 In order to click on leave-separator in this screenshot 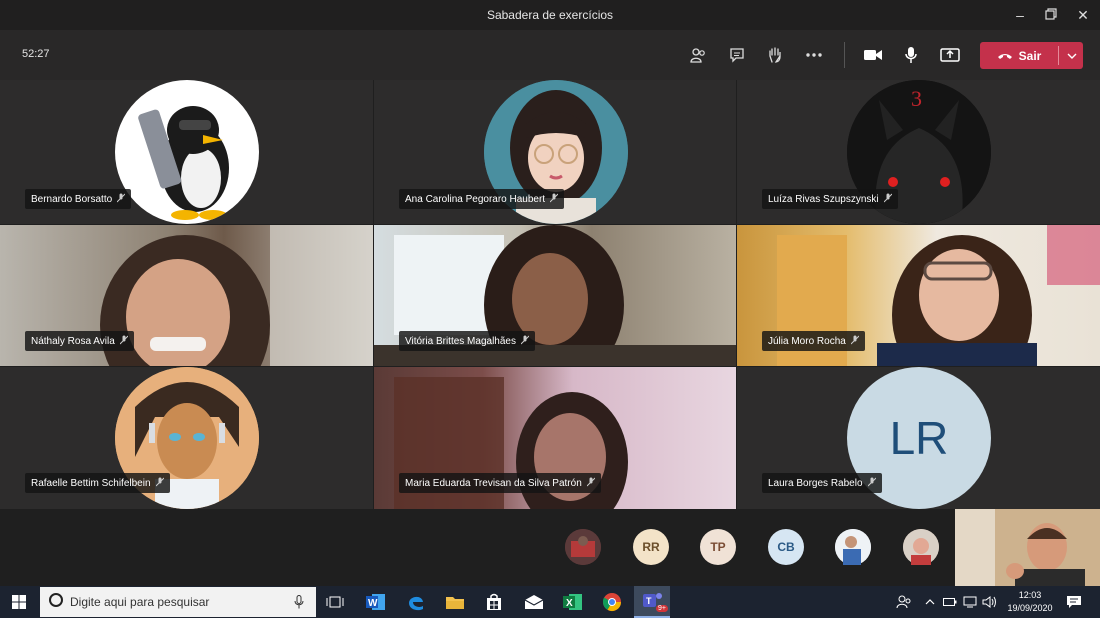, I will do `click(1058, 55)`.